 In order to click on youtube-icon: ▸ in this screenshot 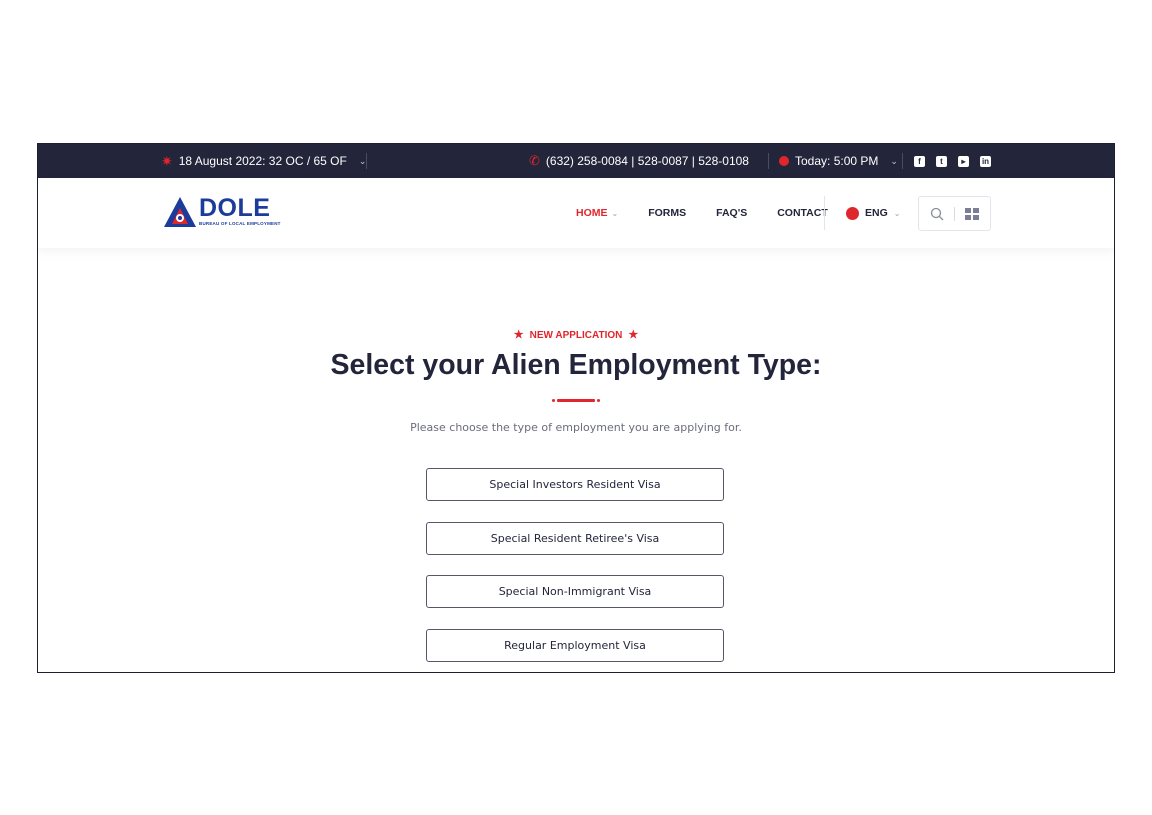, I will do `click(963, 161)`.